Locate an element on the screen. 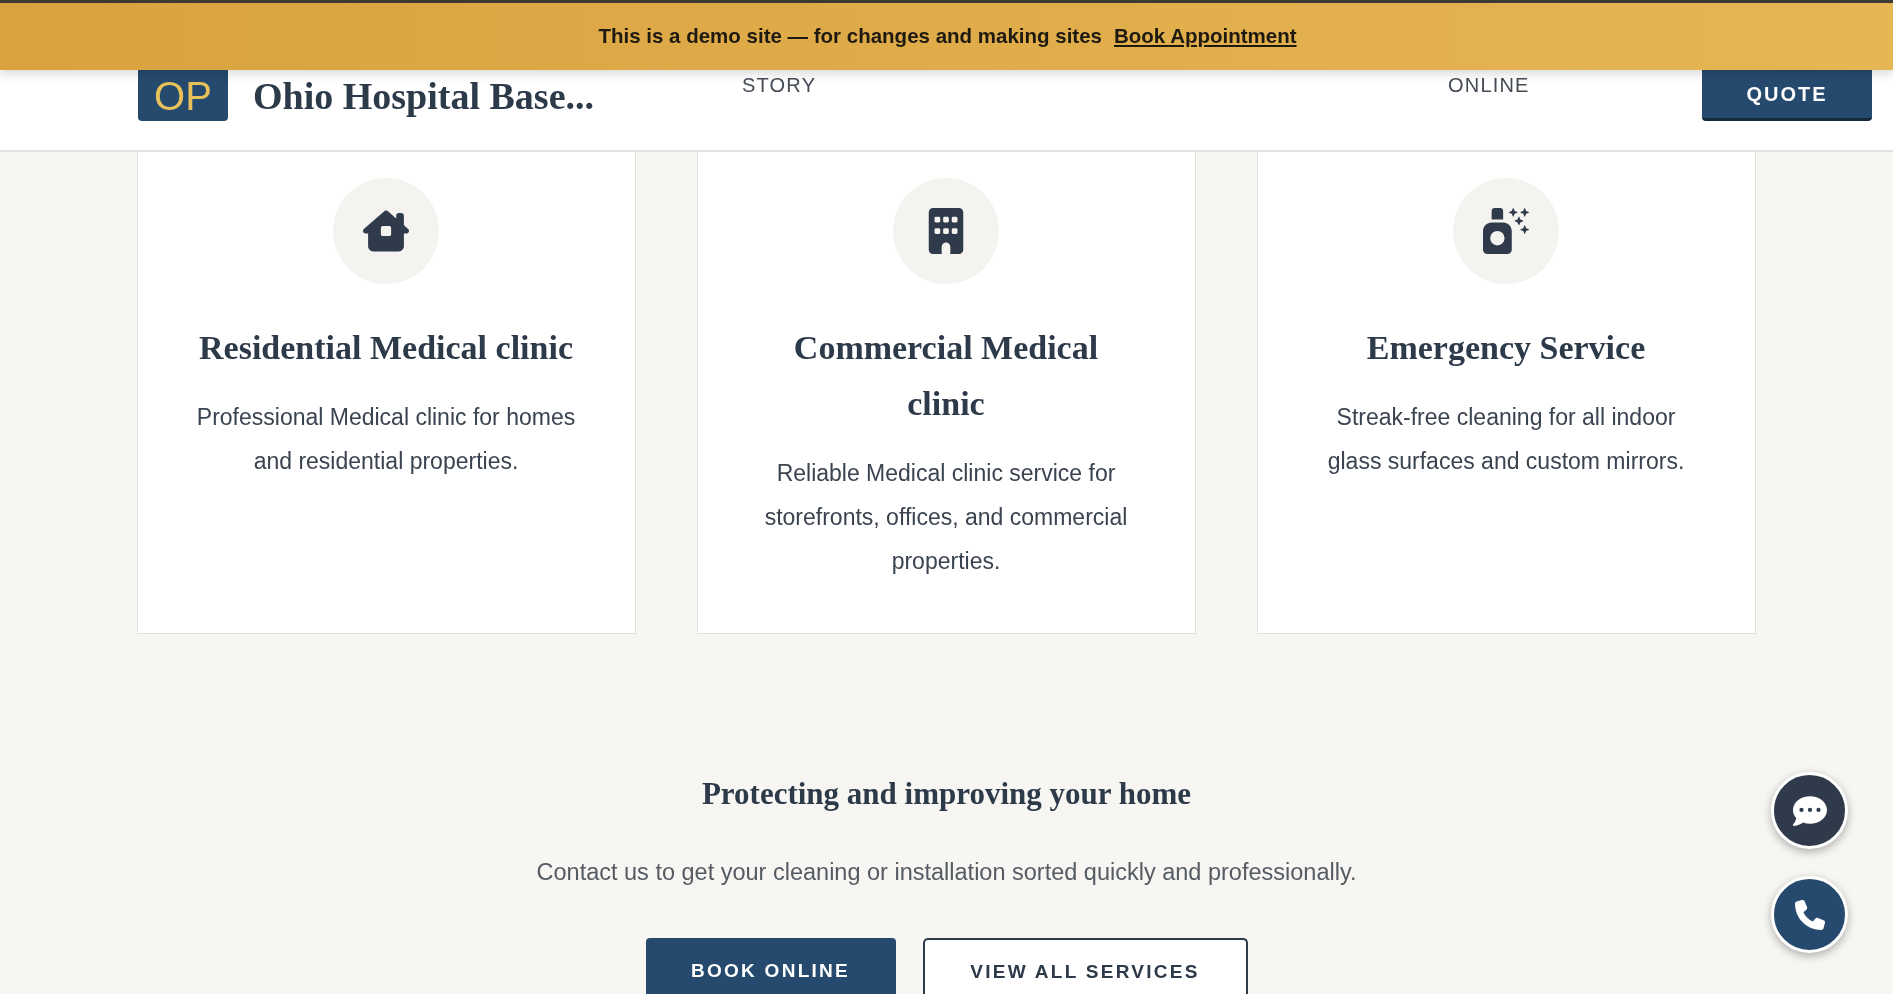 The height and width of the screenshot is (994, 1893). nav-link: ONLINE is located at coordinates (1489, 85).